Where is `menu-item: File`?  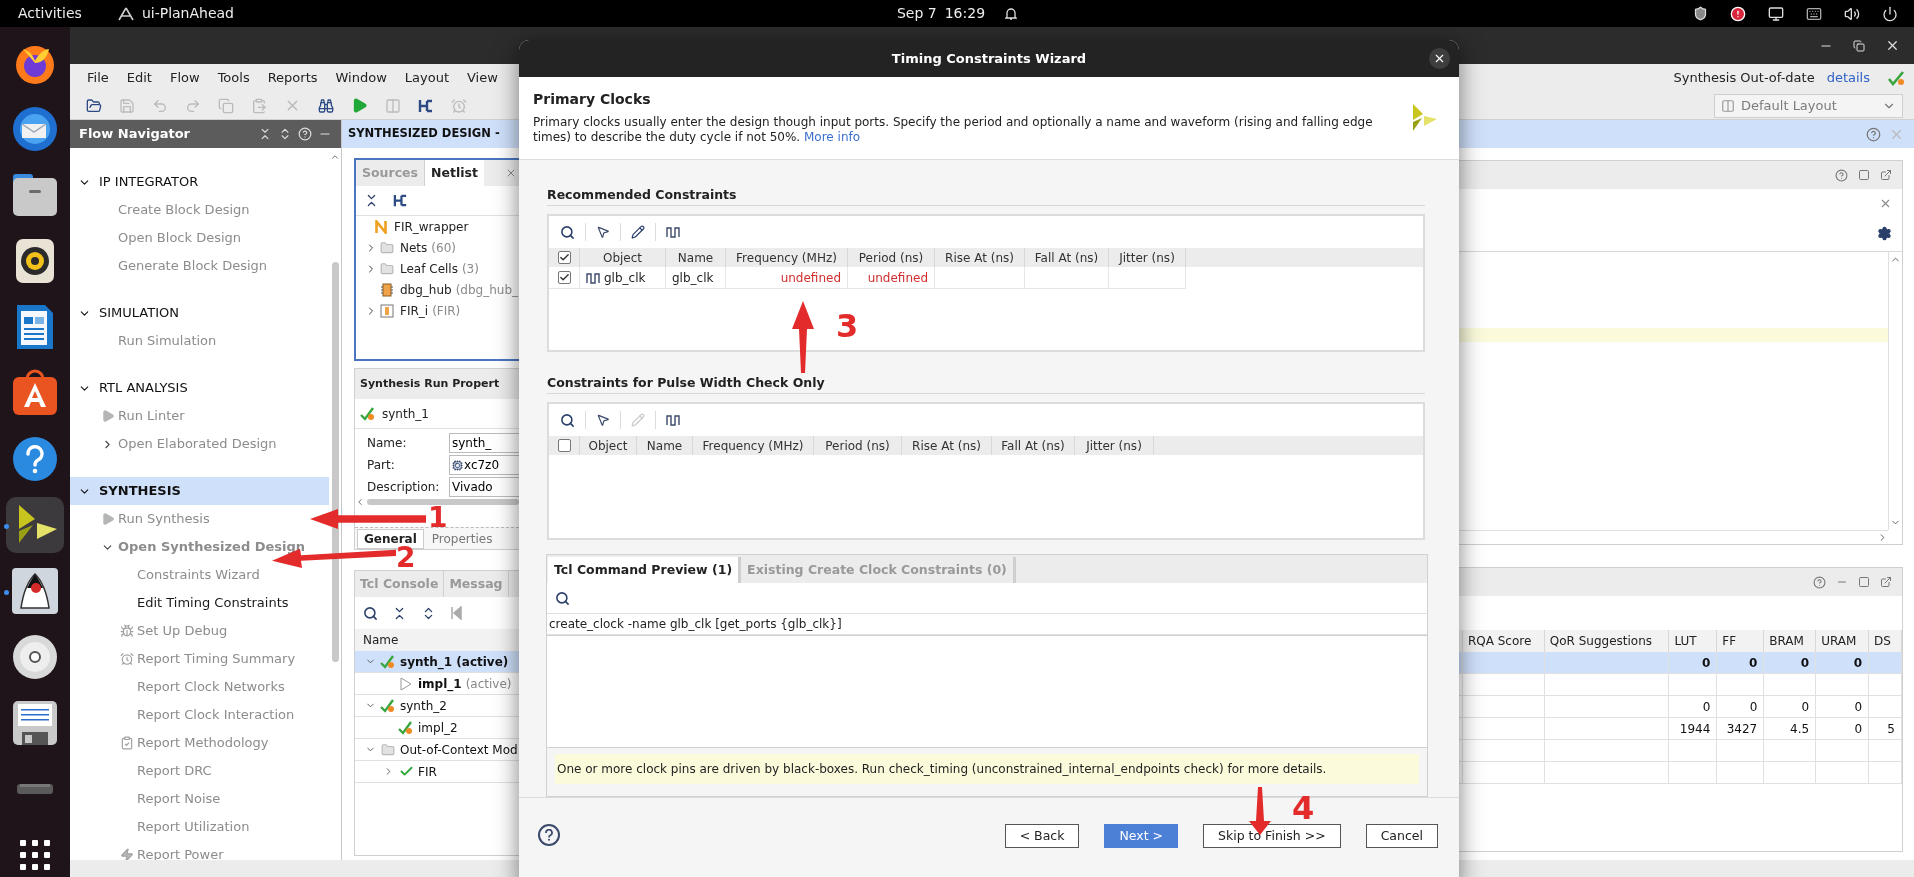 menu-item: File is located at coordinates (98, 78).